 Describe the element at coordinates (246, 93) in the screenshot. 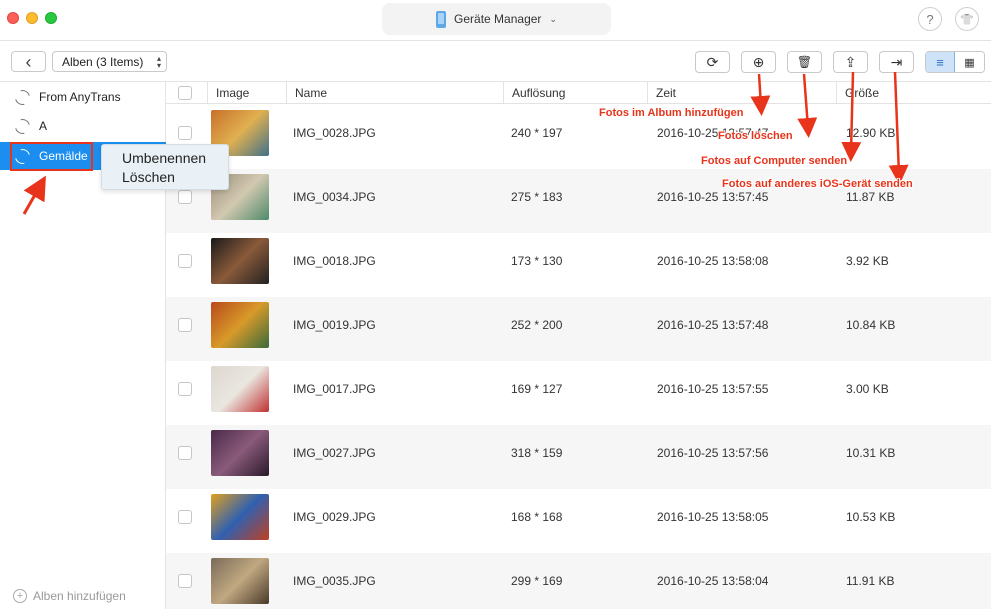

I see `column-header-image: Image` at that location.